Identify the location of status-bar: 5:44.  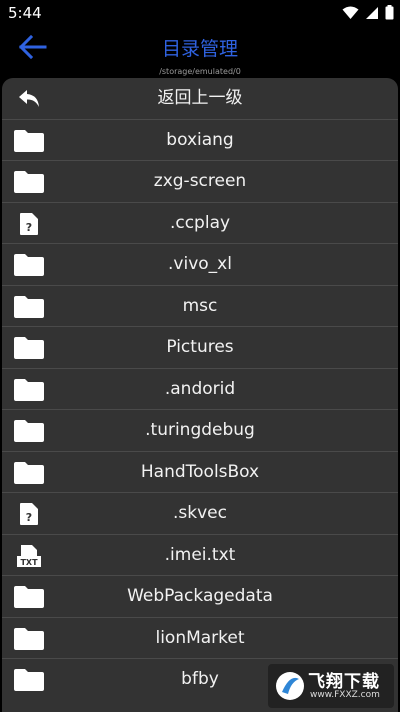
(200, 14).